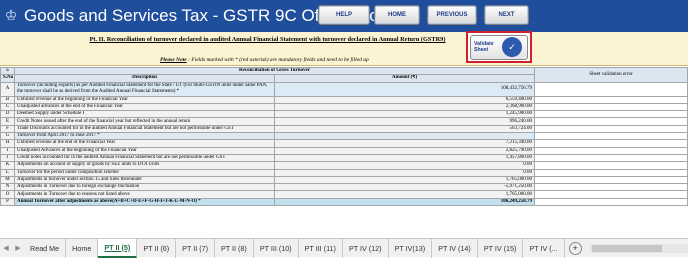  Describe the element at coordinates (234, 248) in the screenshot. I see `sheet-tab: PT II (8)` at that location.